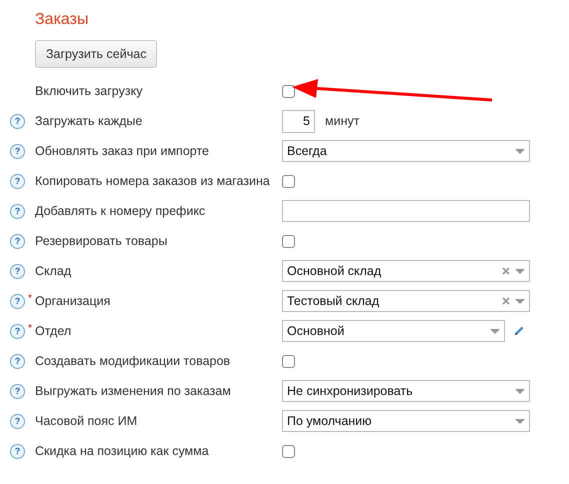 The height and width of the screenshot is (484, 569). What do you see at coordinates (152, 181) in the screenshot?
I see `field-label: Копировать номера заказов из магазина` at bounding box center [152, 181].